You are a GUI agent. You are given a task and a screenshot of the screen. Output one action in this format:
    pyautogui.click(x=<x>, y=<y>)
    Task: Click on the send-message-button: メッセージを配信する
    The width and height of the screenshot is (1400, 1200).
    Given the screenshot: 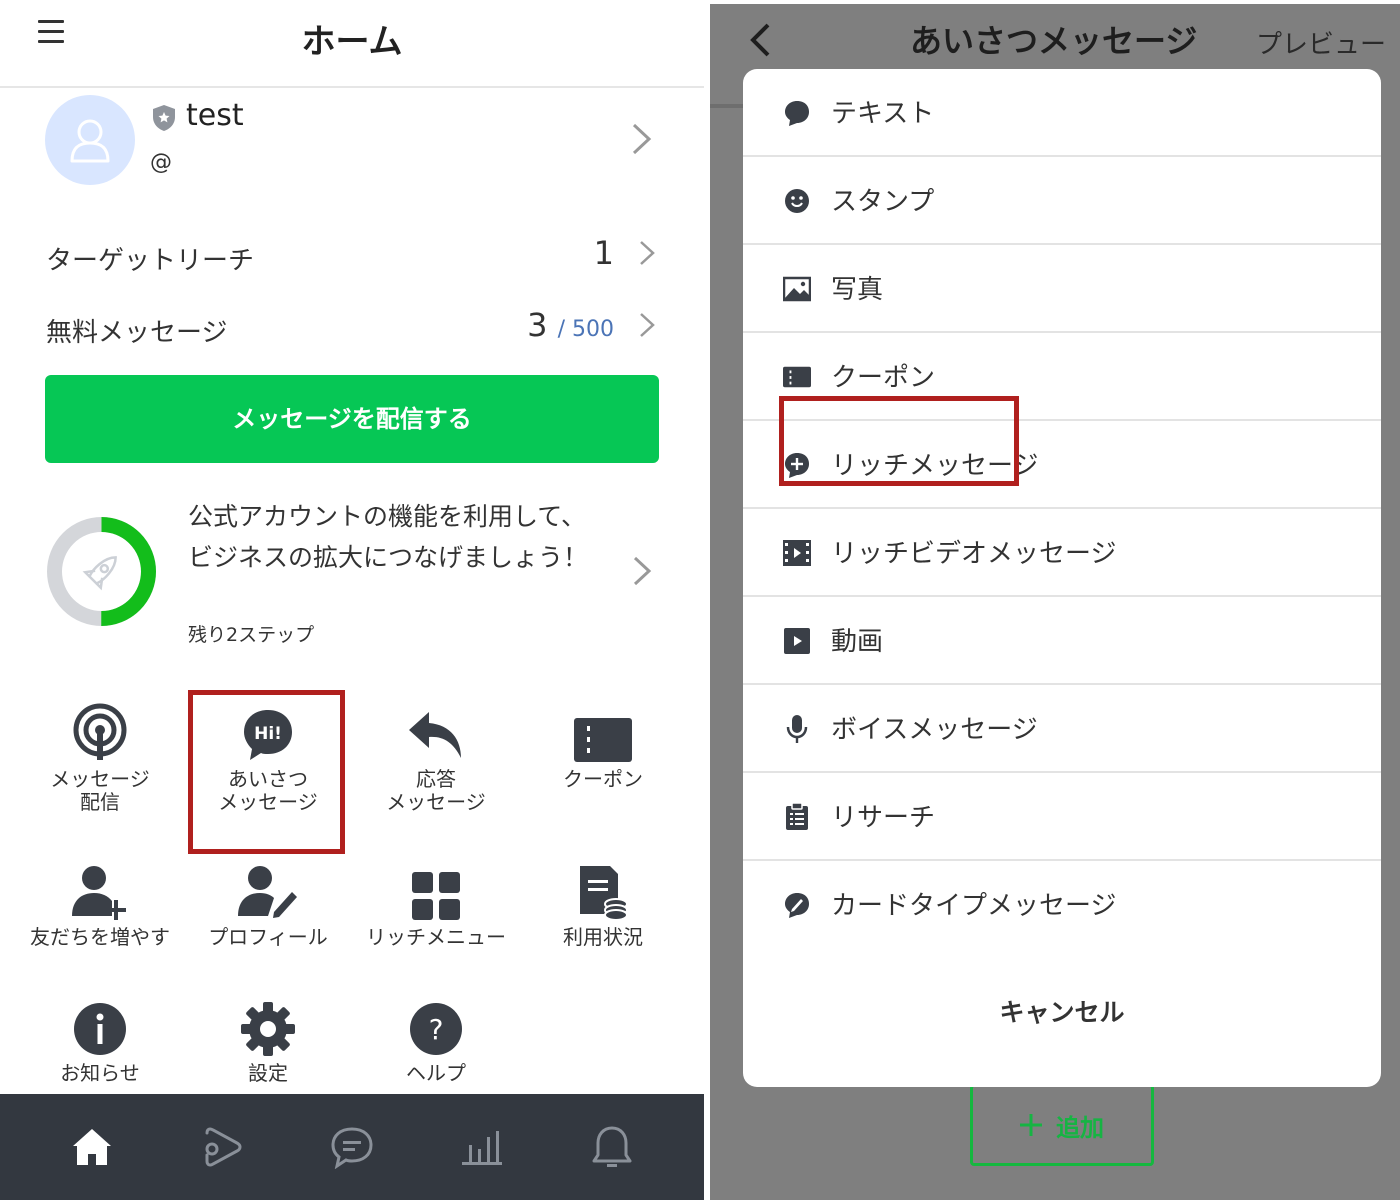 What is the action you would take?
    pyautogui.click(x=352, y=419)
    